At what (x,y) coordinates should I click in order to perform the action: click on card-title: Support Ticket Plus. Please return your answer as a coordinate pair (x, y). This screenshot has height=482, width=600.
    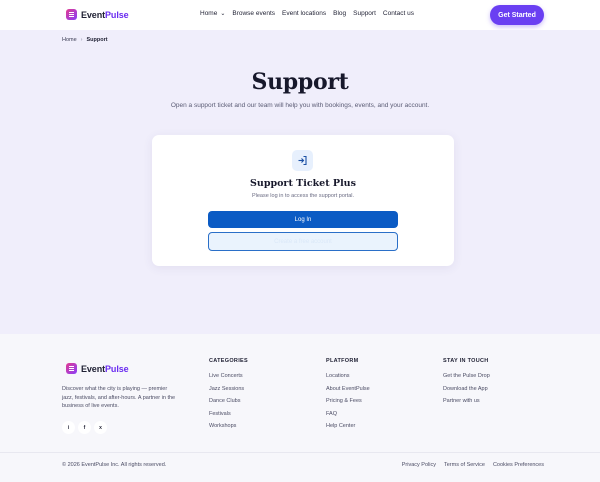
    Looking at the image, I should click on (303, 183).